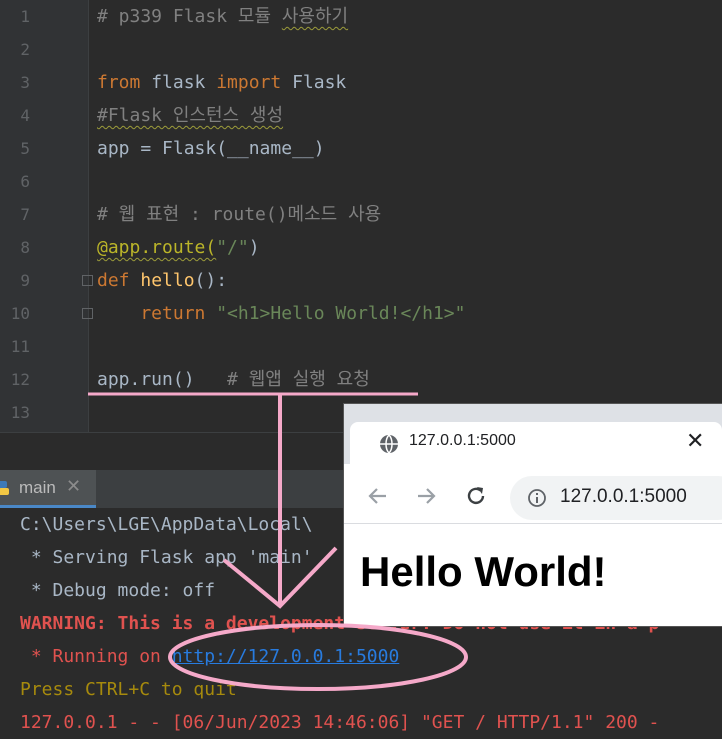 This screenshot has height=739, width=722. I want to click on run-tab-label: main, so click(37, 487).